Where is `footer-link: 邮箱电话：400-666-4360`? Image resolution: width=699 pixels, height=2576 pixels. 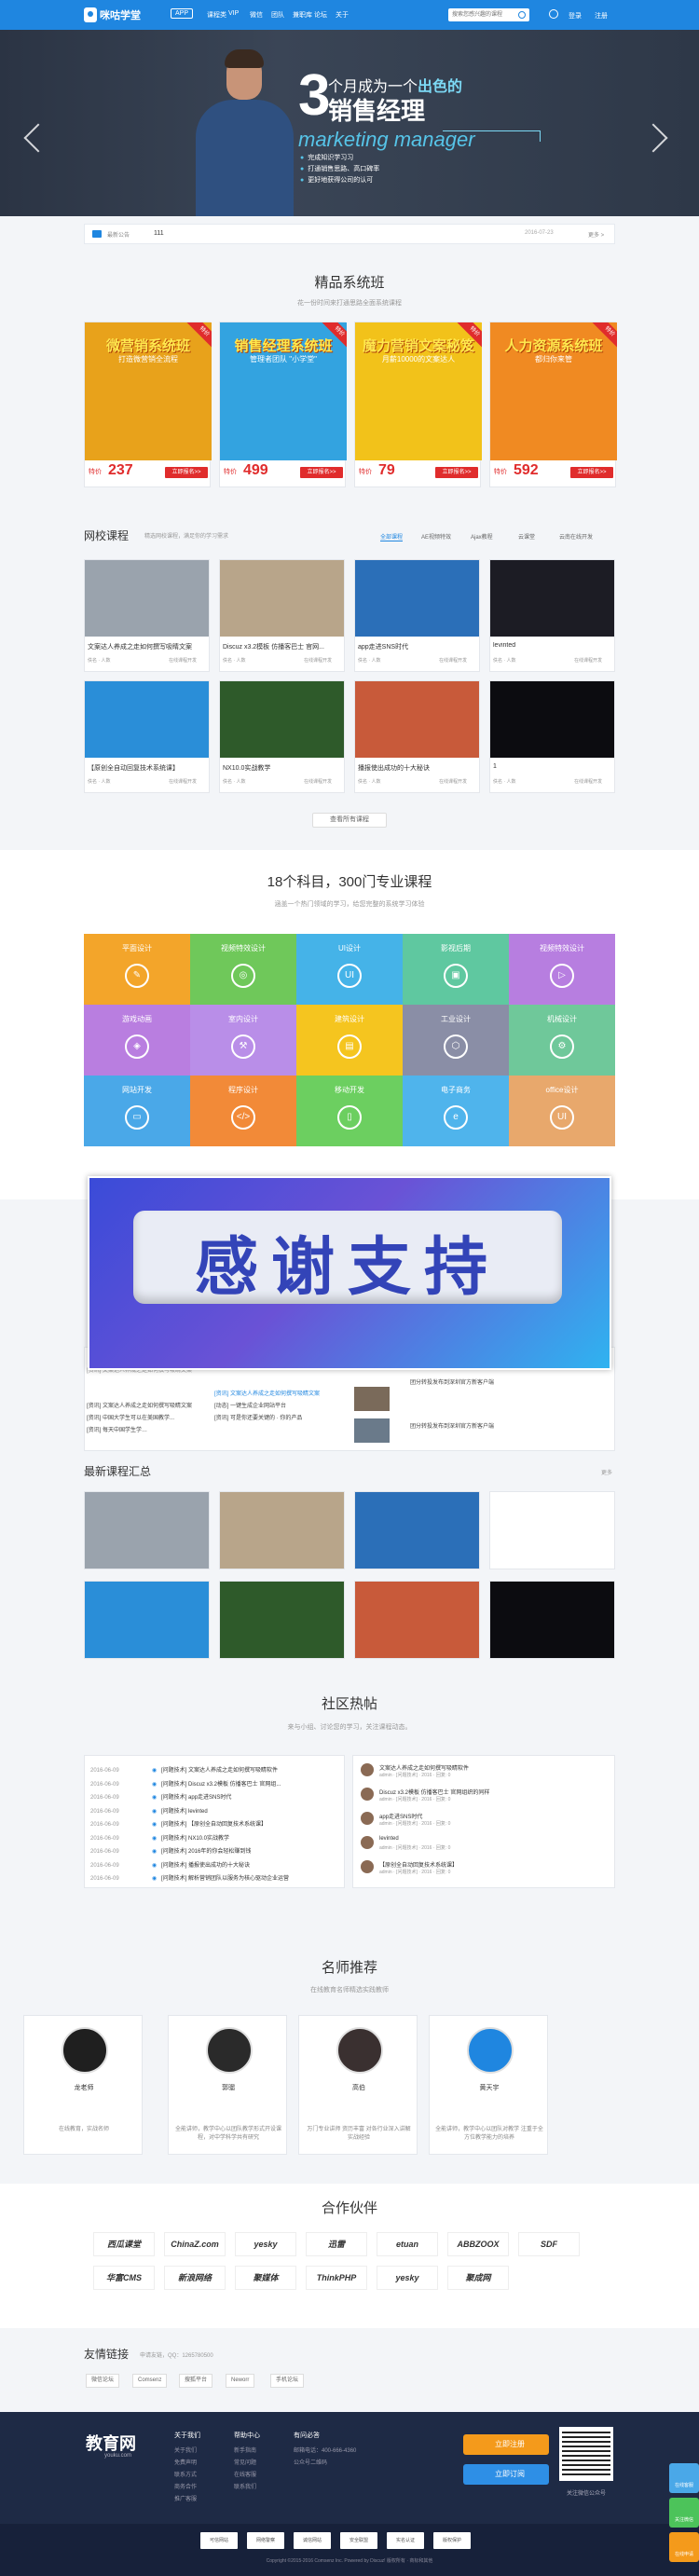 footer-link: 邮箱电话：400-666-4360 is located at coordinates (325, 2450).